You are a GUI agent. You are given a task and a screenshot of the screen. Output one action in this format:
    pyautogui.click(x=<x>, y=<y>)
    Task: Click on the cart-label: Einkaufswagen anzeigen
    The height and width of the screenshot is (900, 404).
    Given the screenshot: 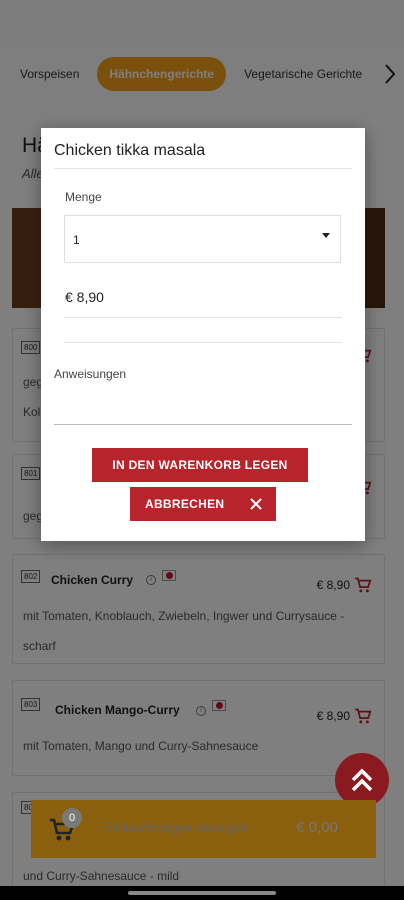 What is the action you would take?
    pyautogui.click(x=176, y=827)
    